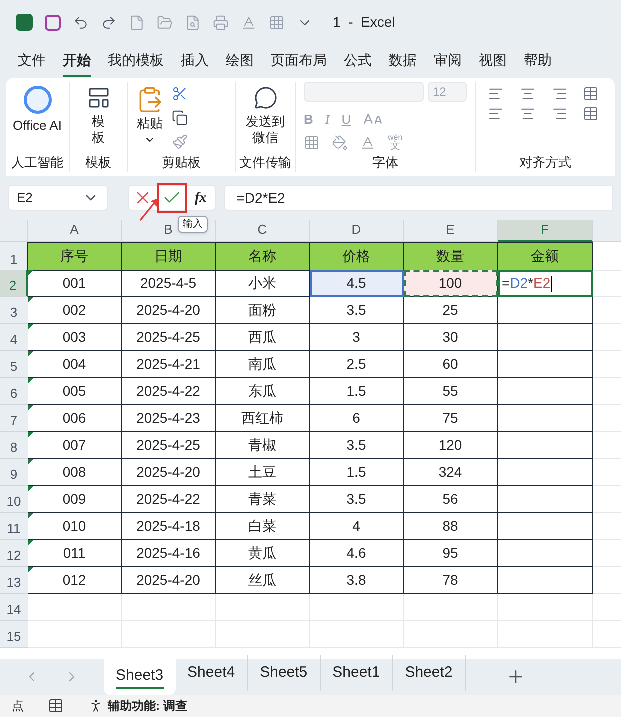  Describe the element at coordinates (14, 472) in the screenshot. I see `row-header: 9` at that location.